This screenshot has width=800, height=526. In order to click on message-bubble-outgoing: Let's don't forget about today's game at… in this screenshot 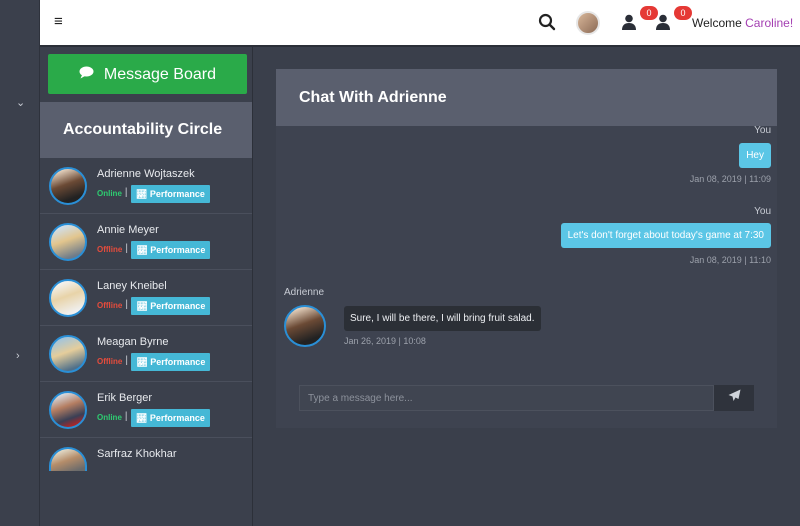, I will do `click(665, 235)`.